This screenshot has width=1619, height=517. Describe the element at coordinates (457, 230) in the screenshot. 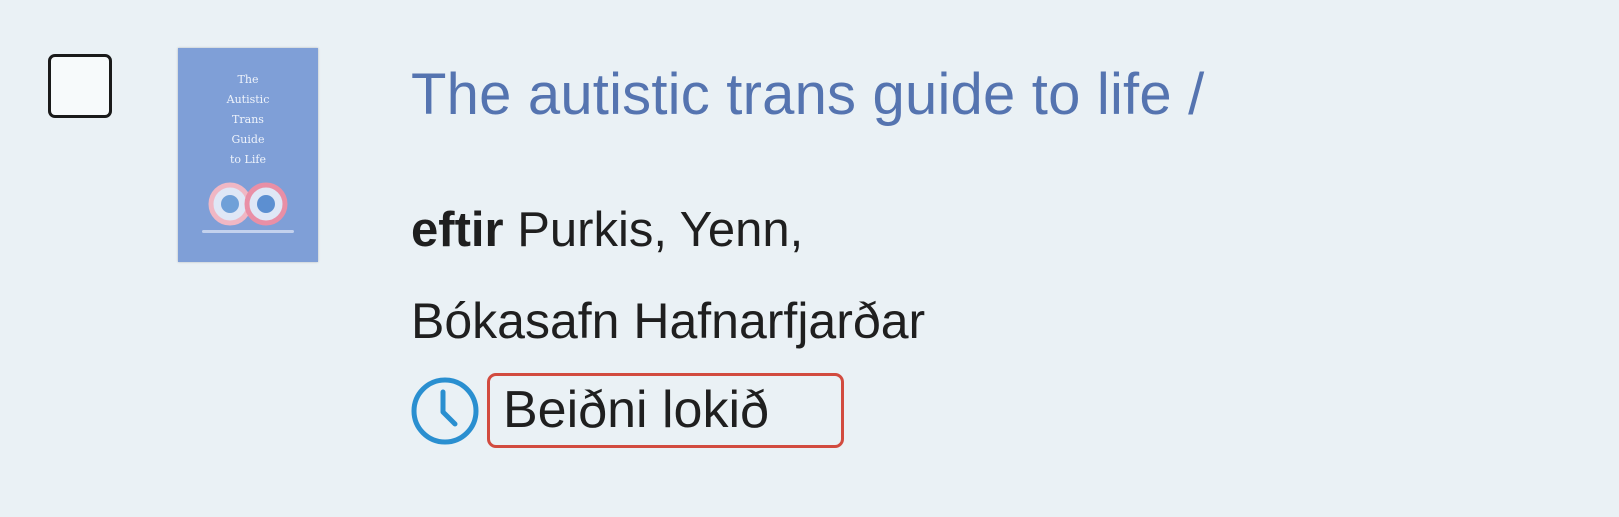

I see `author-prefix: eftir` at that location.